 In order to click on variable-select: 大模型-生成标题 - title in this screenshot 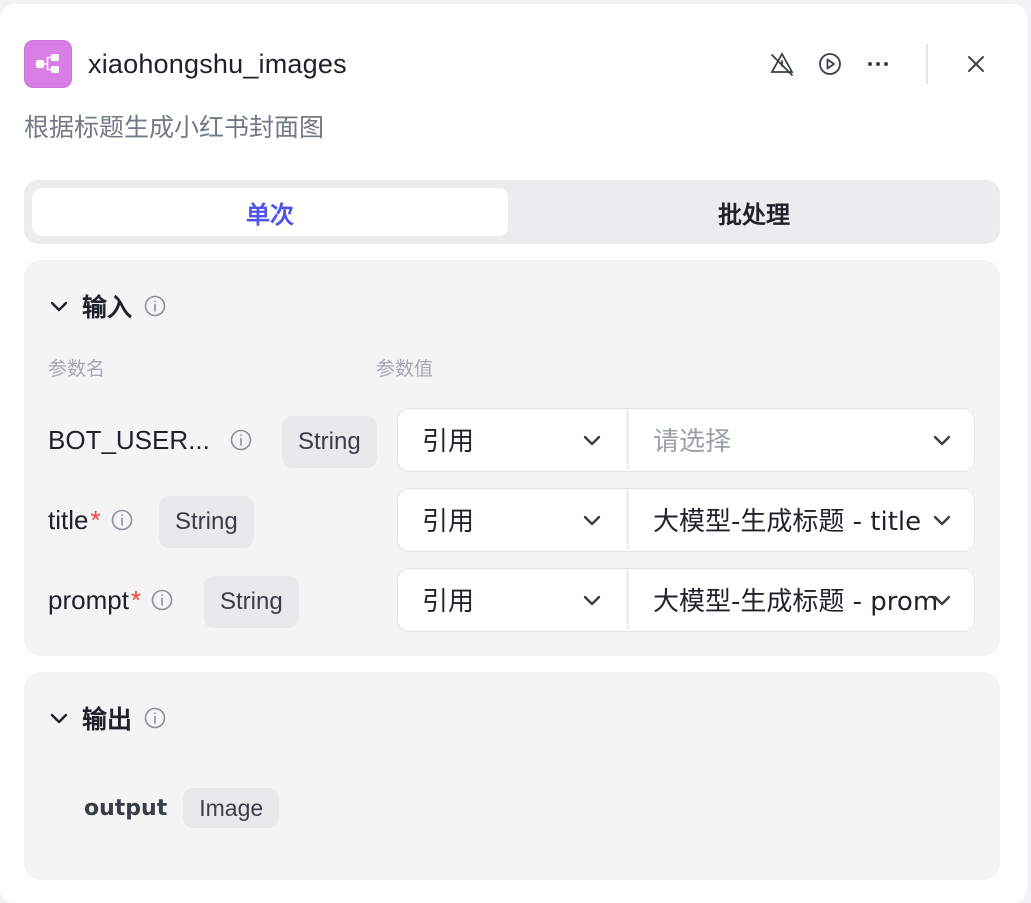, I will do `click(783, 519)`.